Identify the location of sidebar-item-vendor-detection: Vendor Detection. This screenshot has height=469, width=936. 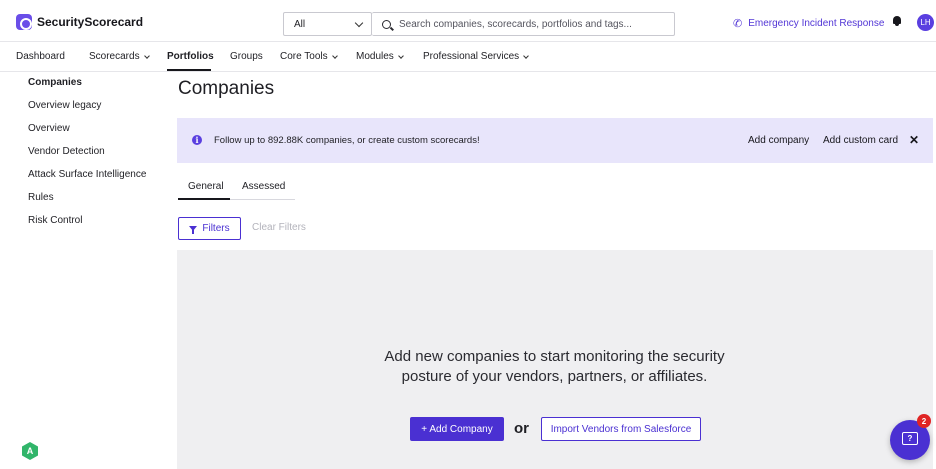
(66, 151).